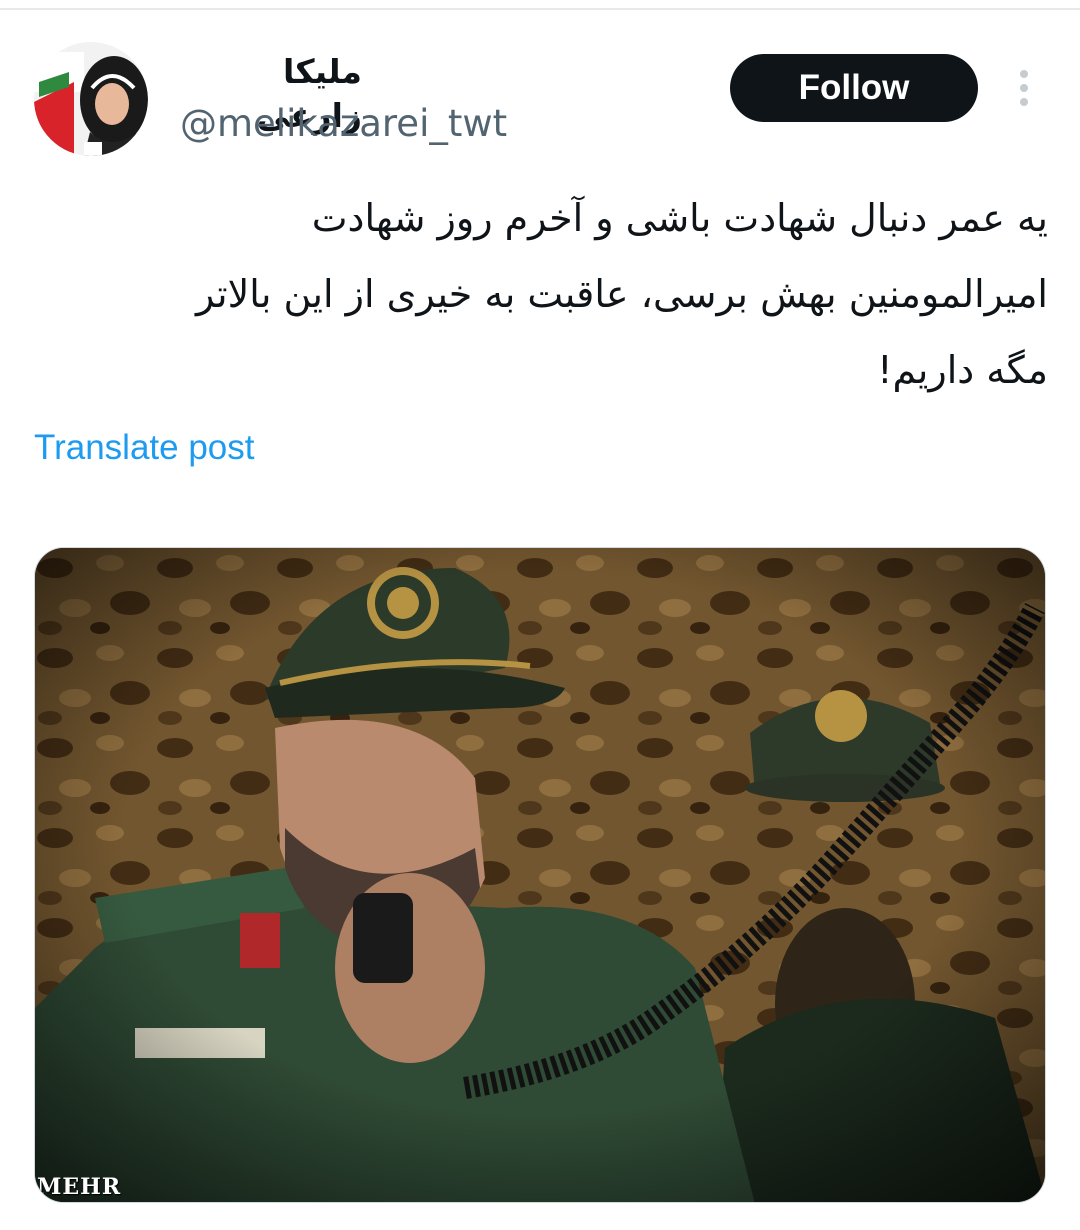  I want to click on top-divider, so click(540, 9).